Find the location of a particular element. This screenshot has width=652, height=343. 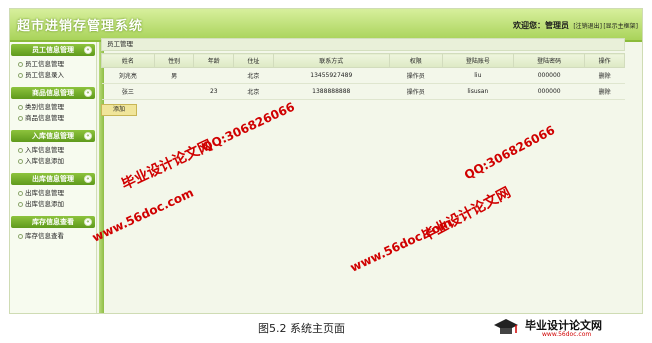

sidebar-section-stock-in: 入库信息管理 « 入库信息管理 入库信息添加 is located at coordinates (53, 150).